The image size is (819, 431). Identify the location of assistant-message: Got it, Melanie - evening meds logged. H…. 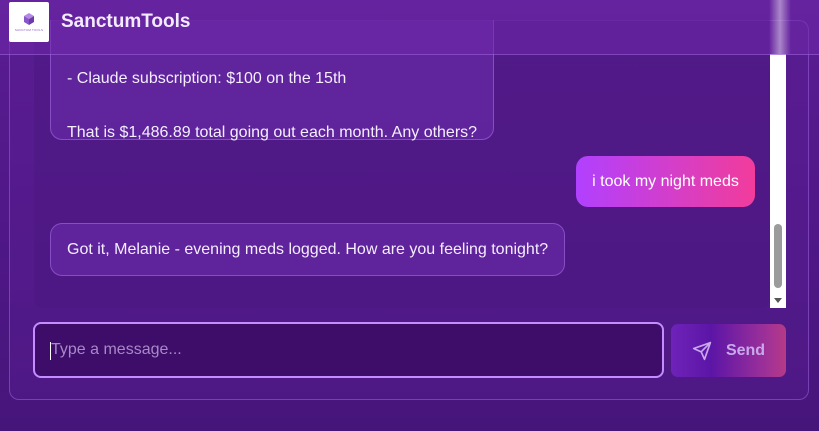
(307, 249).